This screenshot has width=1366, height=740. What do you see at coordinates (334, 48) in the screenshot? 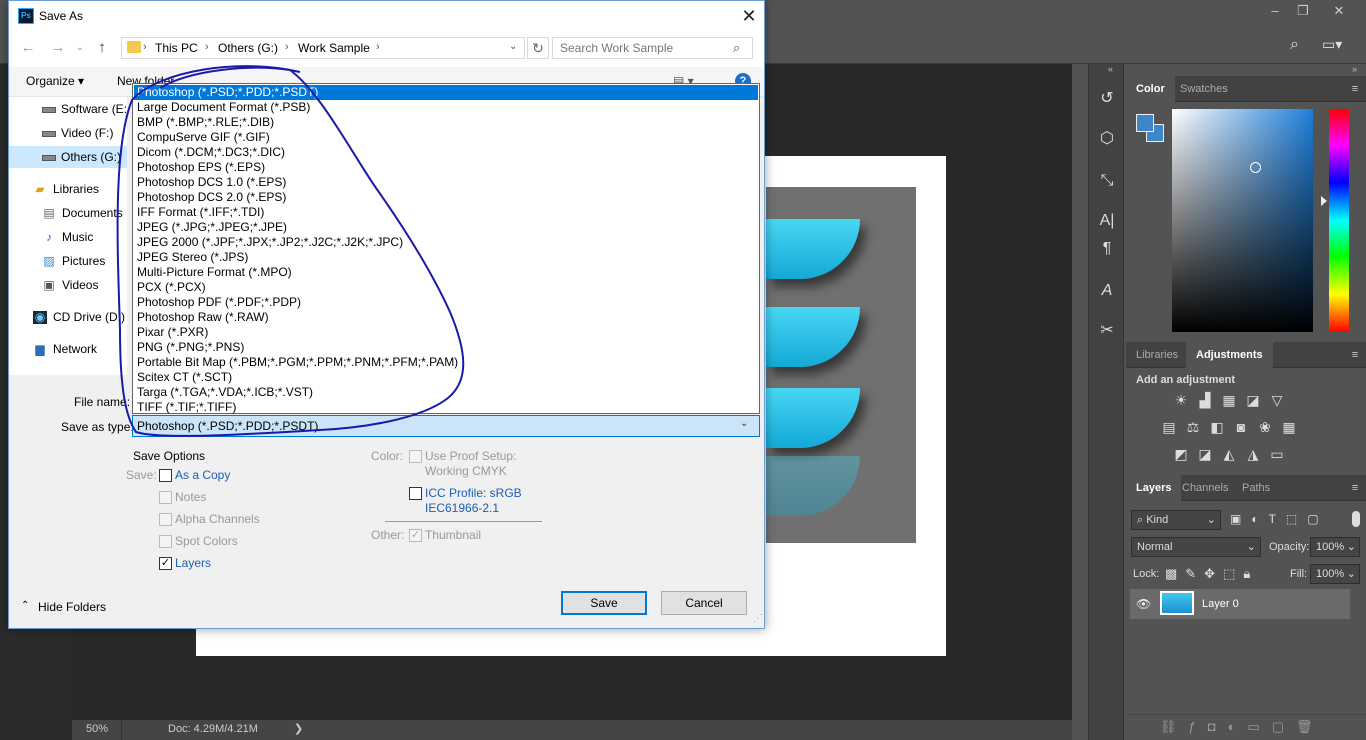
I see `breadcrumb-work-sample: Work Sample` at bounding box center [334, 48].